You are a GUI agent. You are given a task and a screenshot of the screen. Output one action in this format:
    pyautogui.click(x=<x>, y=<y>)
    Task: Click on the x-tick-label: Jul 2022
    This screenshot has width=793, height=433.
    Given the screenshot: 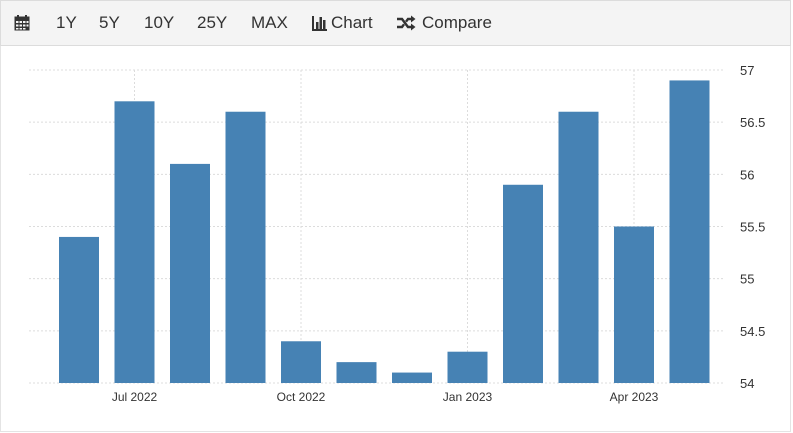 What is the action you would take?
    pyautogui.click(x=135, y=397)
    